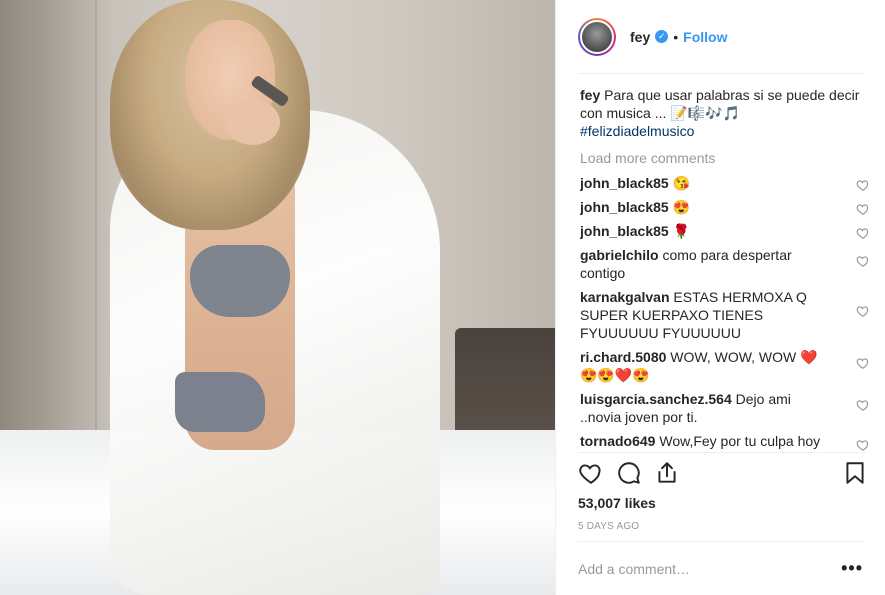  Describe the element at coordinates (590, 95) in the screenshot. I see `caption-username: fey` at that location.